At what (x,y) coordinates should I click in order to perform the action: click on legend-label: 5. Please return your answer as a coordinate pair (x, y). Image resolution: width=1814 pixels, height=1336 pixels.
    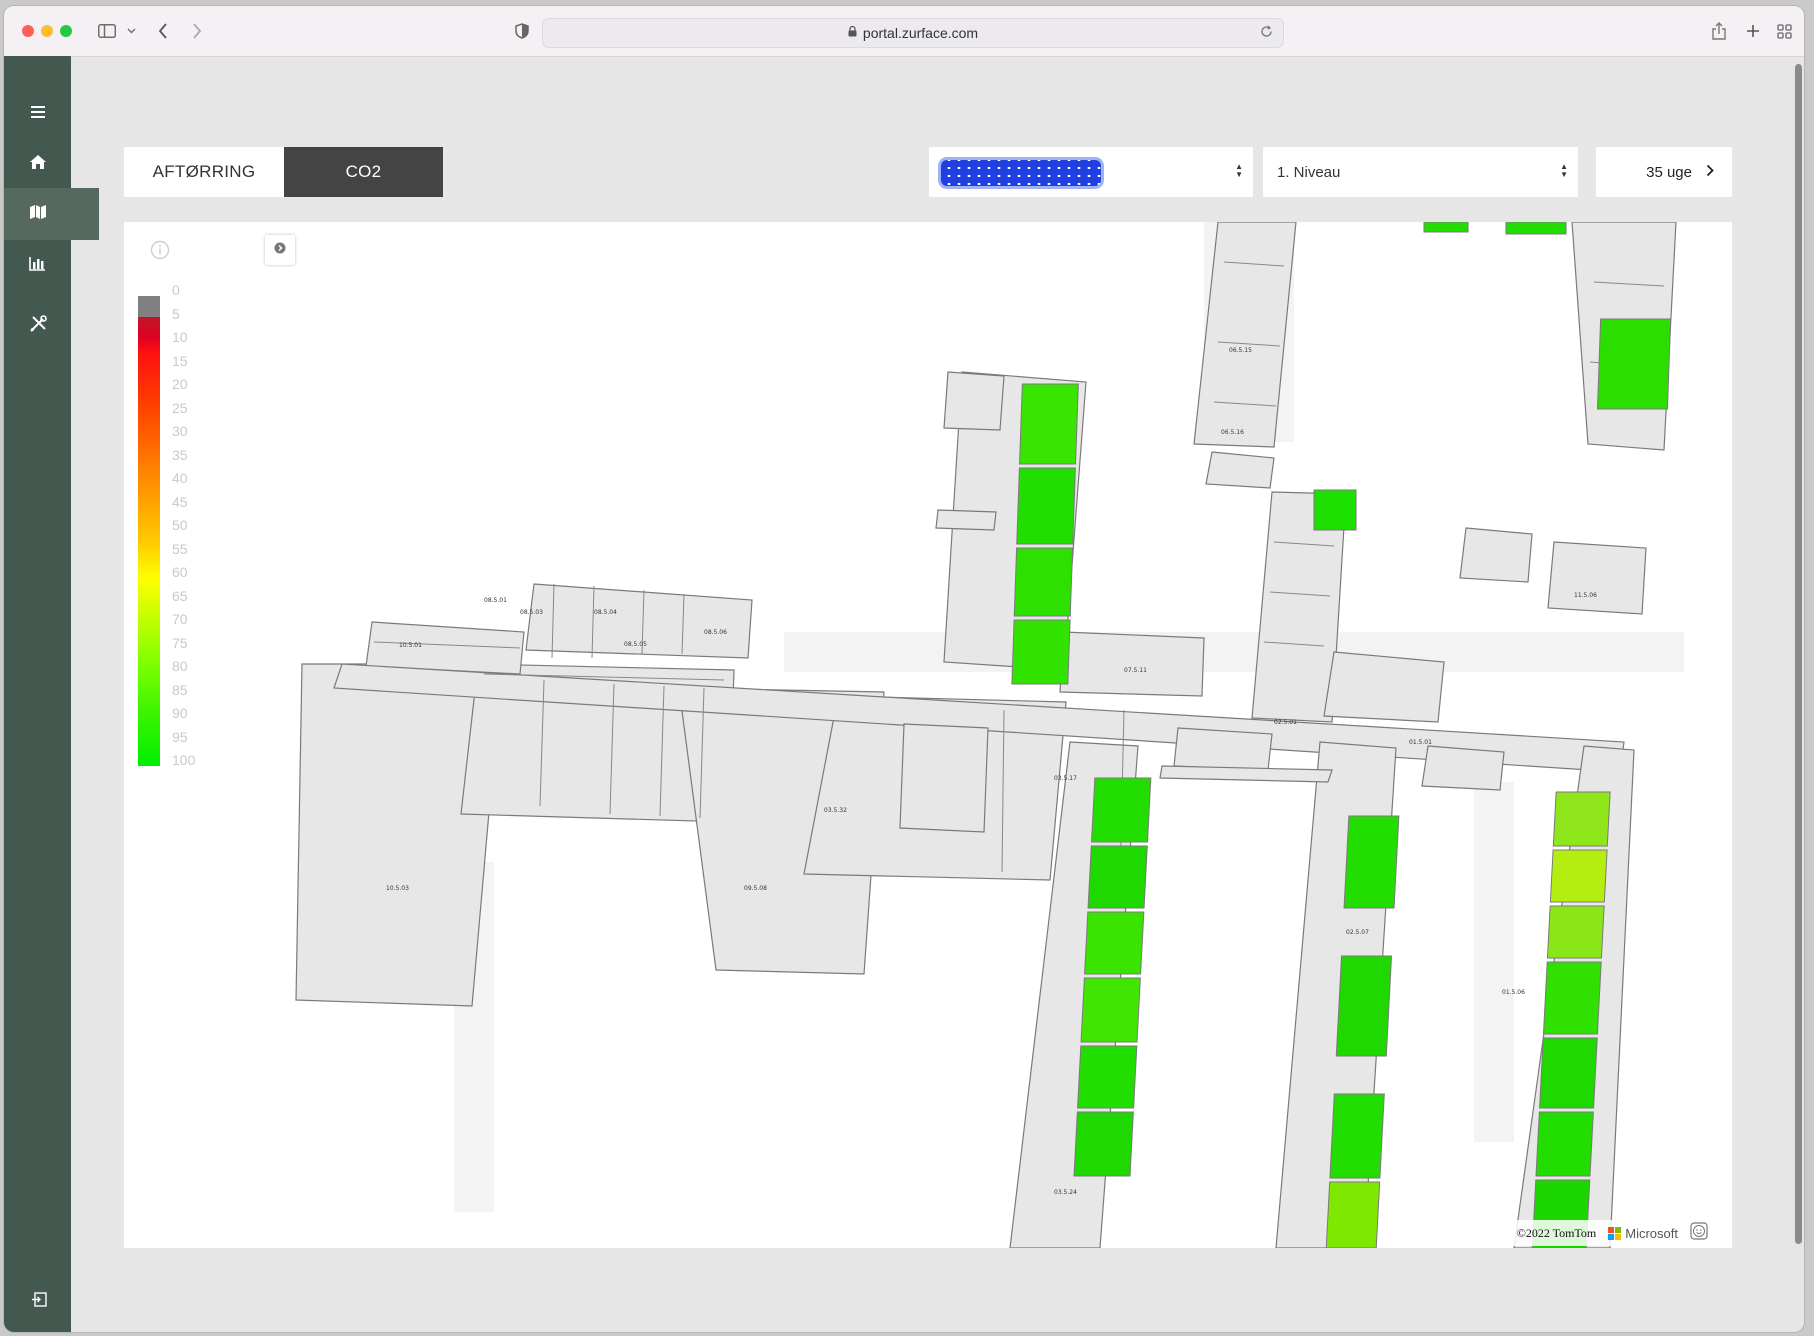
    Looking at the image, I should click on (176, 313).